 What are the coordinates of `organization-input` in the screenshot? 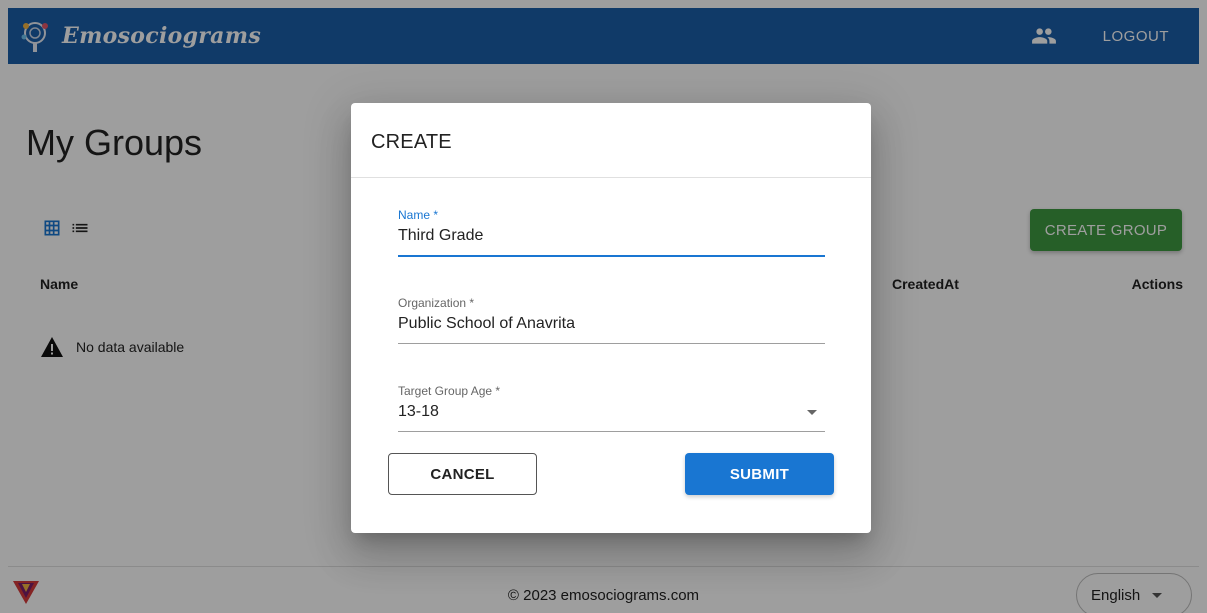 It's located at (611, 329).